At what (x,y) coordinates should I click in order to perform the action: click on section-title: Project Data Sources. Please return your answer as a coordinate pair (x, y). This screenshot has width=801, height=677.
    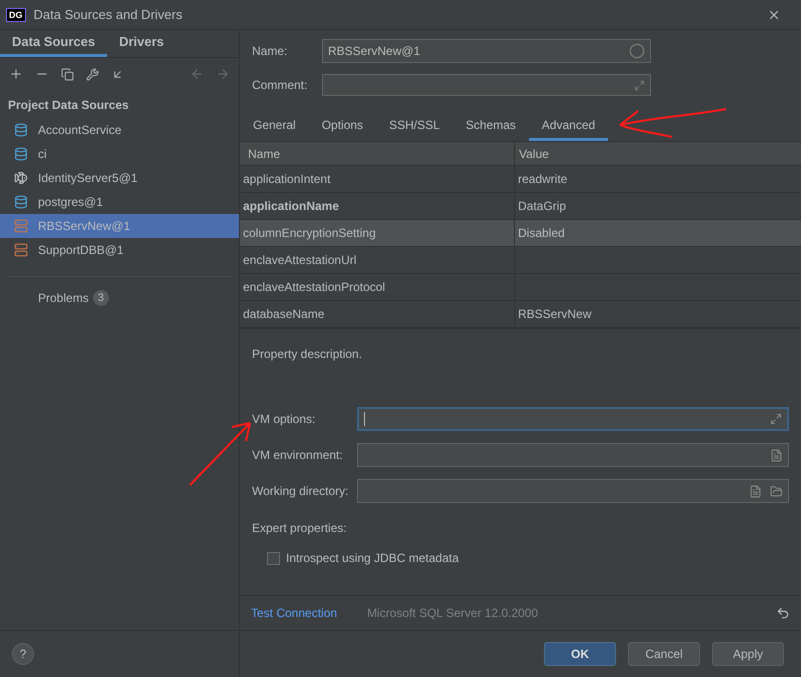
    Looking at the image, I should click on (68, 105).